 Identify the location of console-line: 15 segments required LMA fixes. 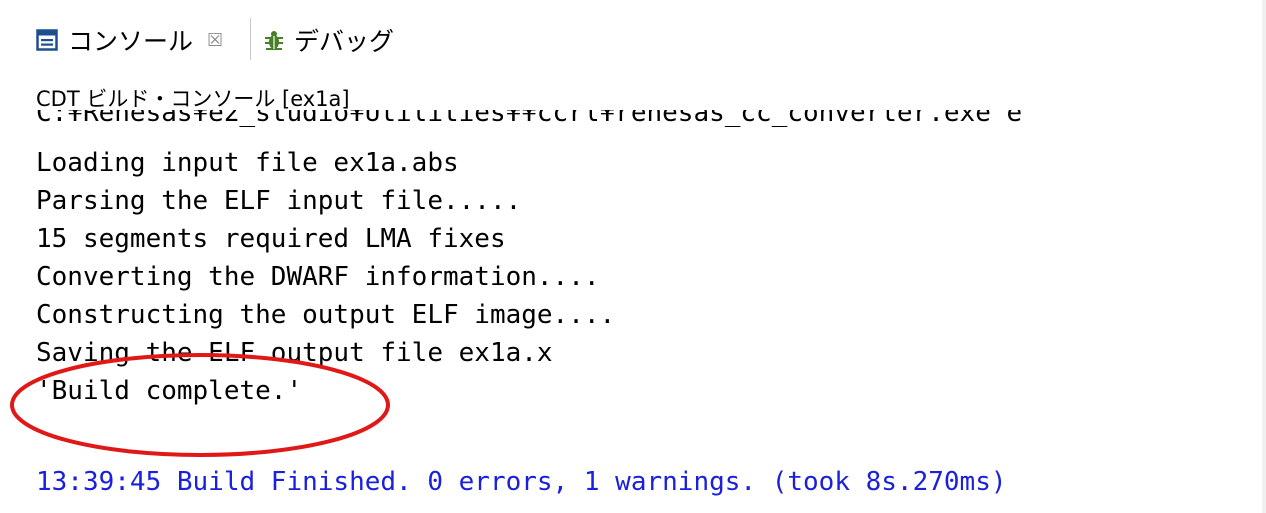
(271, 239).